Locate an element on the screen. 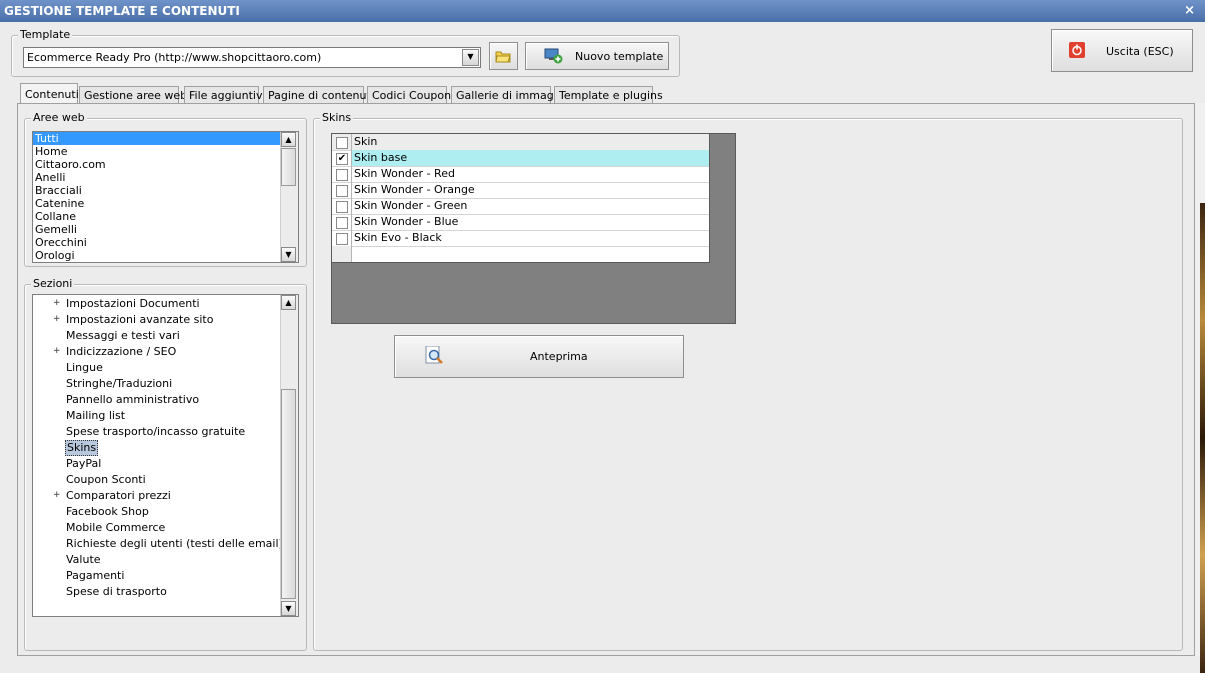 Image resolution: width=1205 pixels, height=673 pixels. list-item: Anelli is located at coordinates (157, 177).